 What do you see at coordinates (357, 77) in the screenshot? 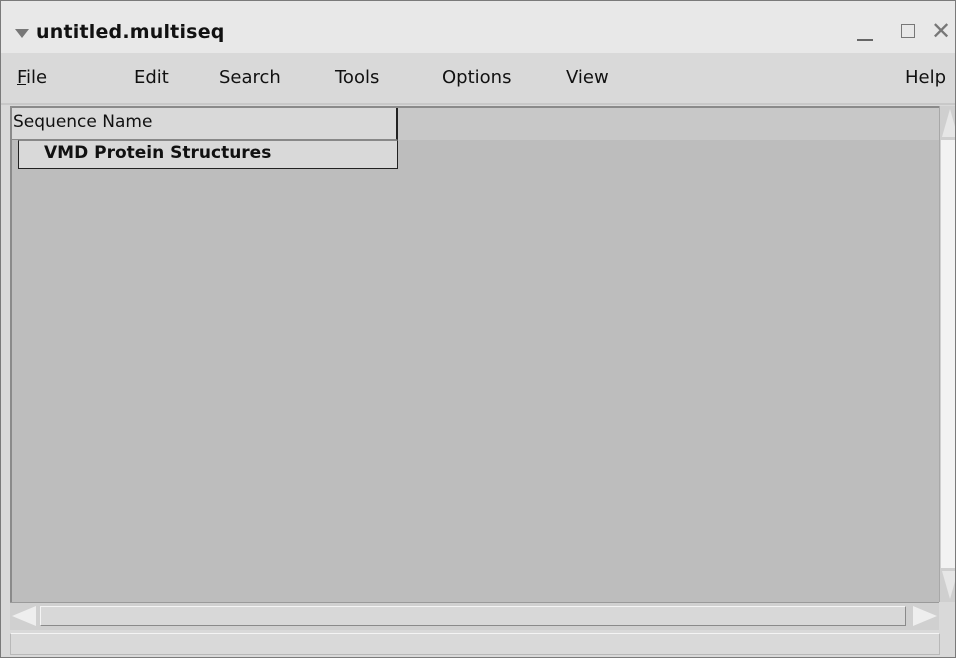
I see `menu-tools: Tools` at bounding box center [357, 77].